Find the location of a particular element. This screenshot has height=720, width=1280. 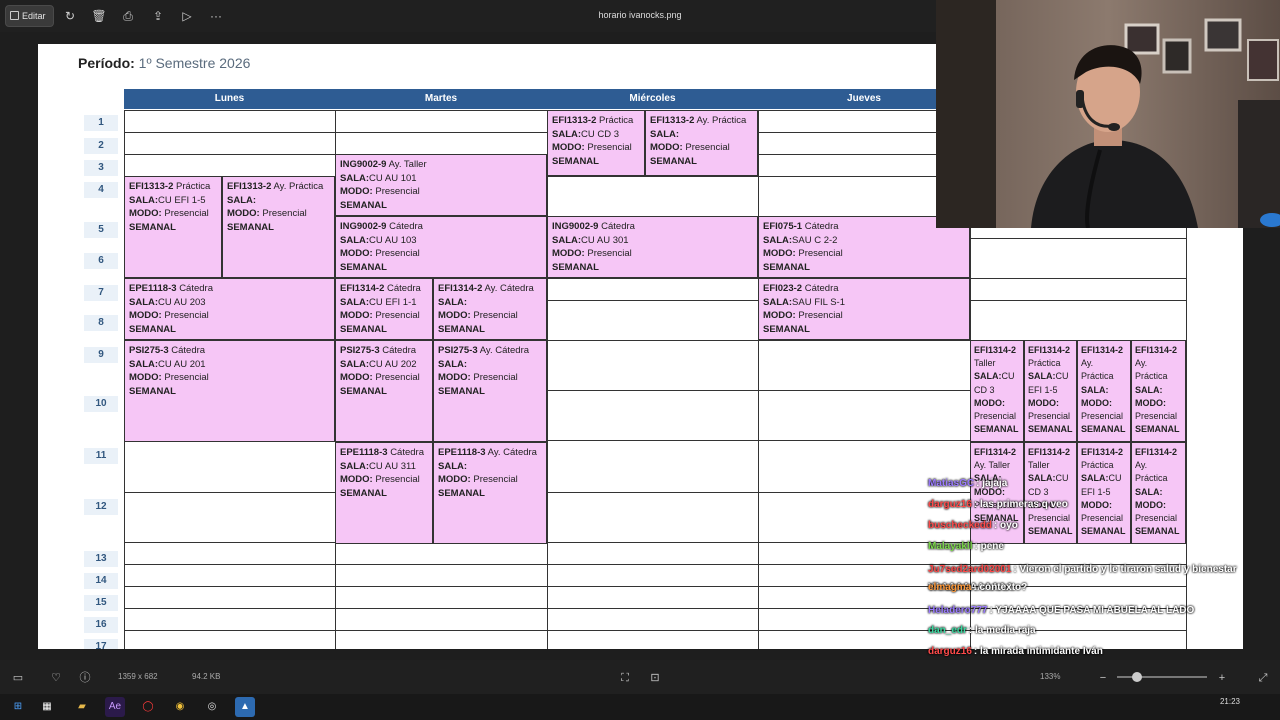

after-effects-icon: Ae is located at coordinates (115, 707).